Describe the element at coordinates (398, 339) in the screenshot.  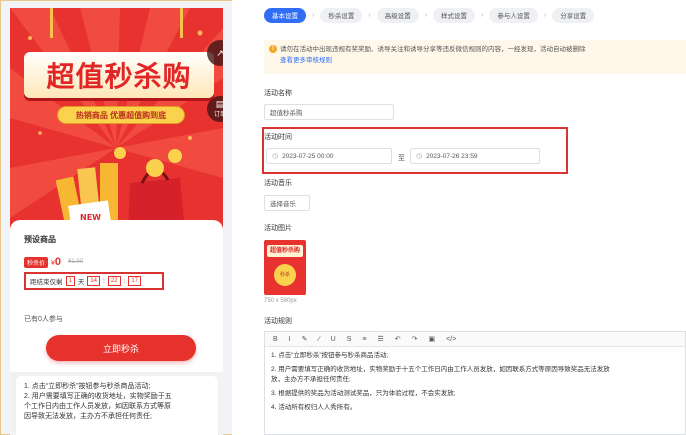
I see `undo-icon: ↶` at that location.